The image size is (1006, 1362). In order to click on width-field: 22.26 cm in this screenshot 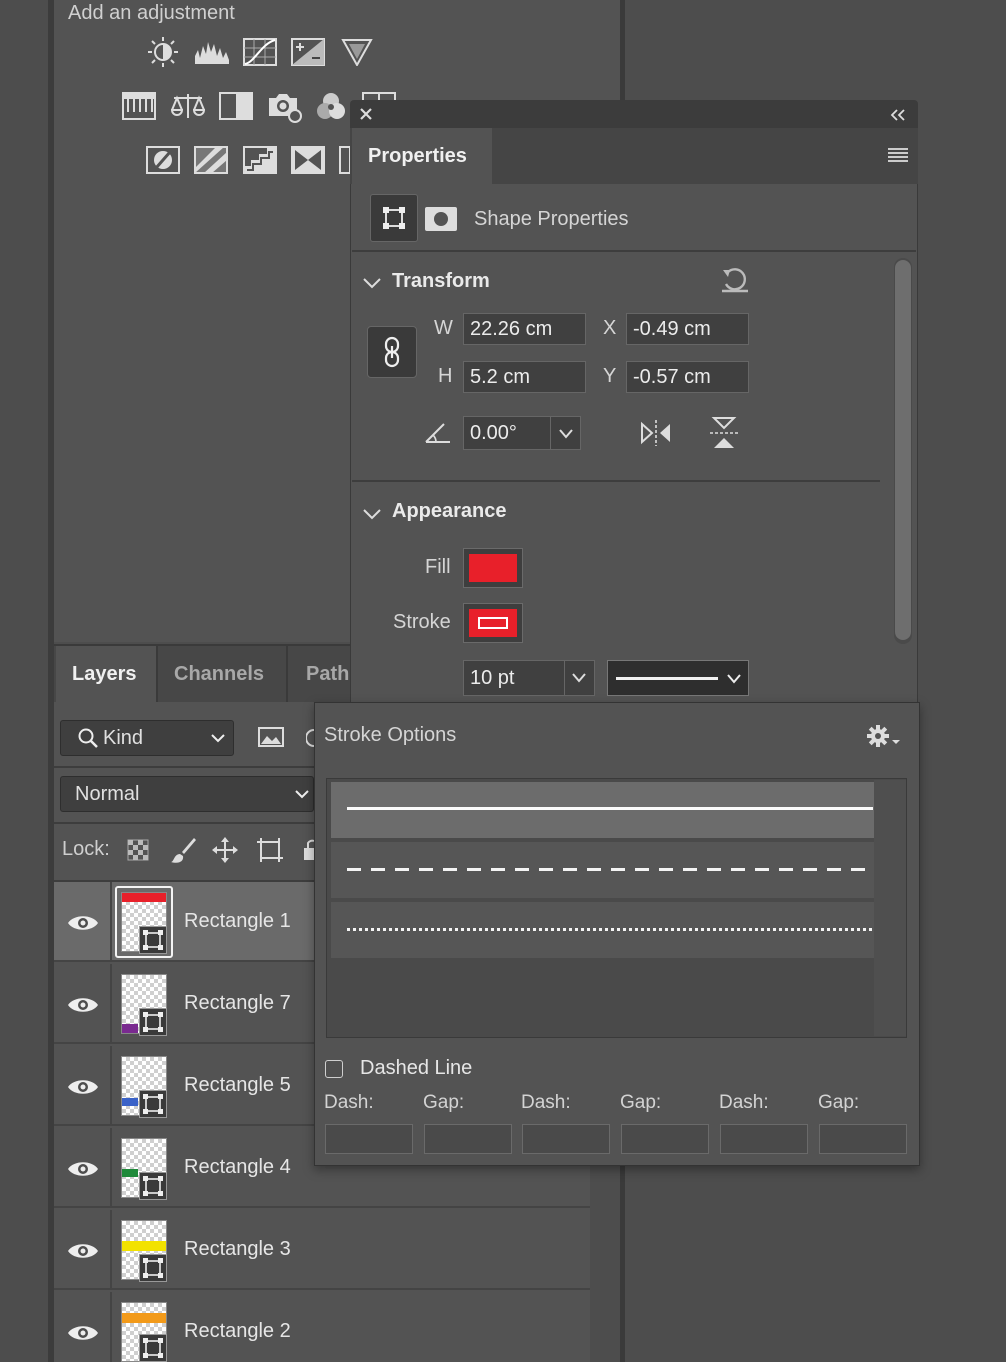, I will do `click(524, 329)`.